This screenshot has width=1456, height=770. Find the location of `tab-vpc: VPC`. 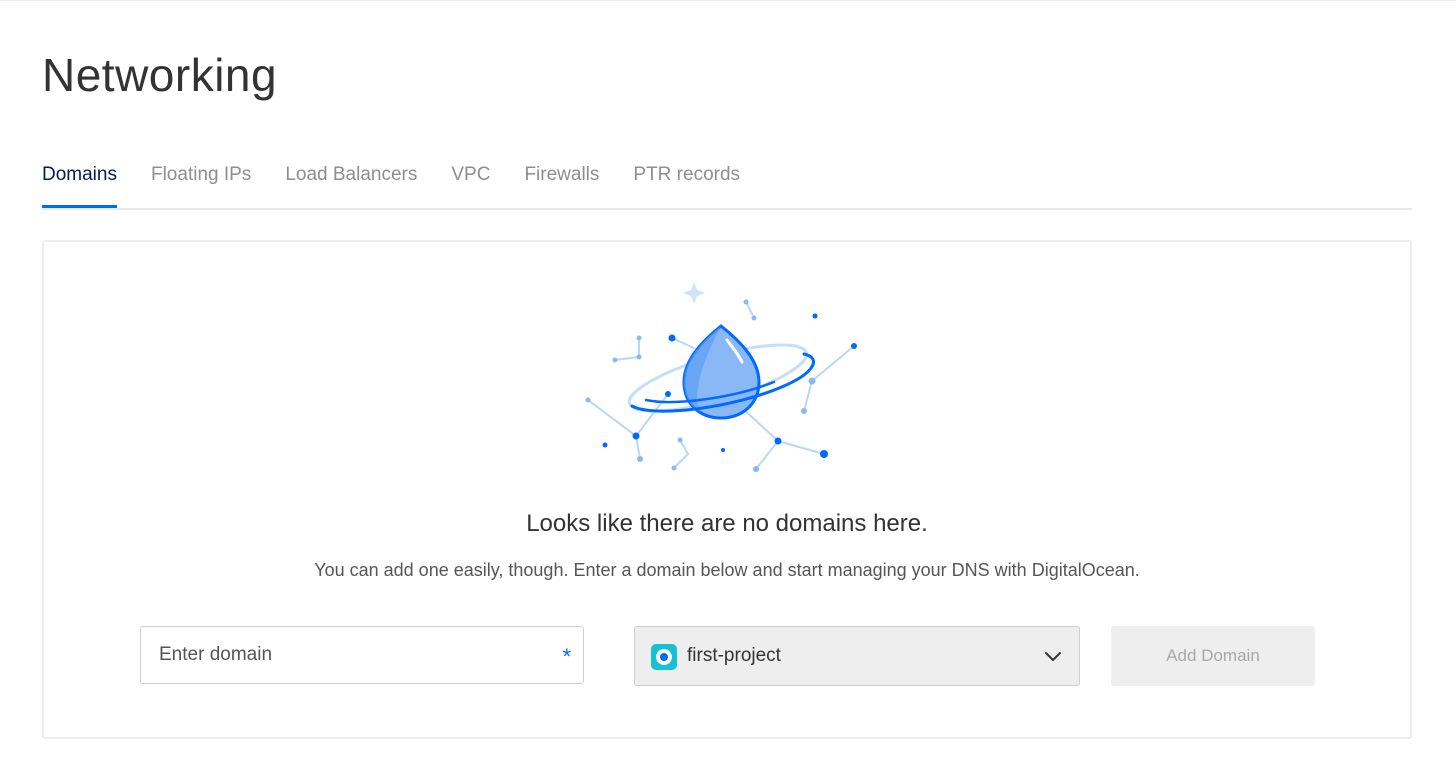

tab-vpc: VPC is located at coordinates (470, 182).